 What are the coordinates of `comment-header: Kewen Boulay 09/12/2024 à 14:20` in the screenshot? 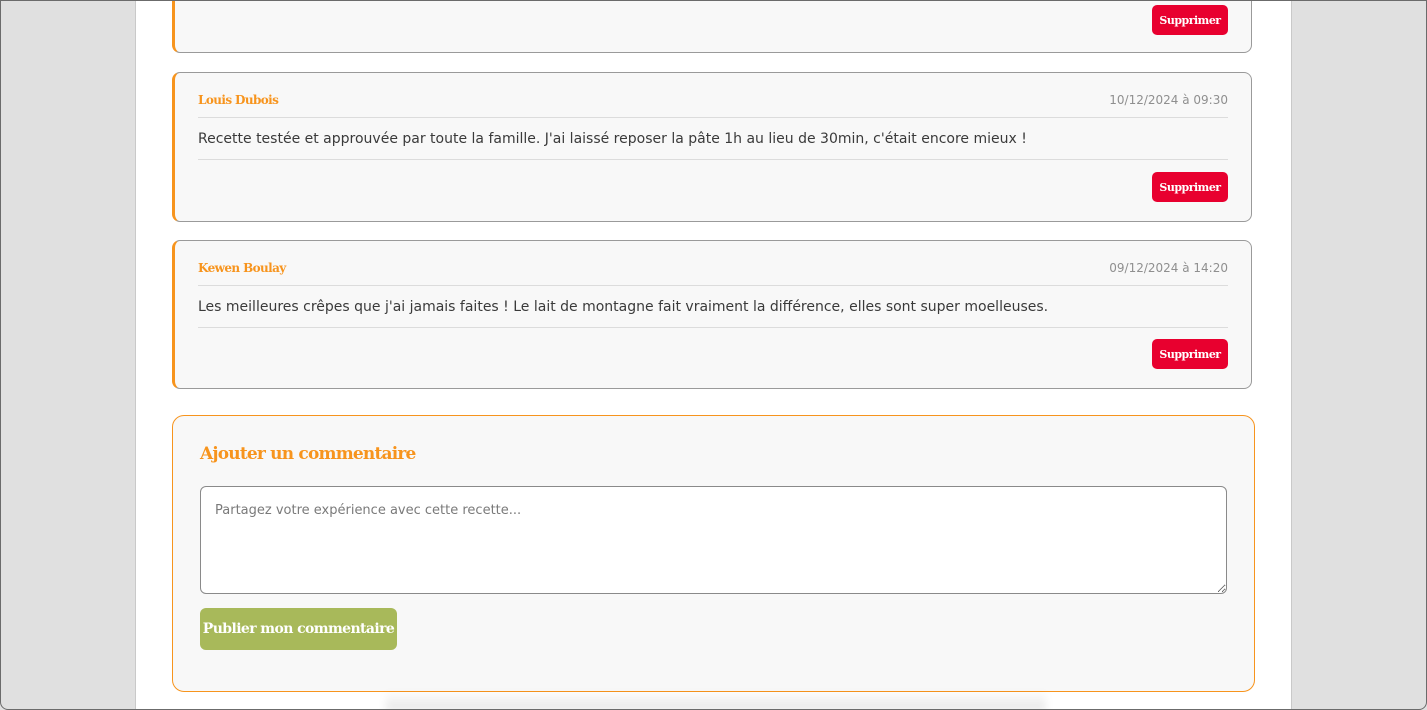 It's located at (713, 272).